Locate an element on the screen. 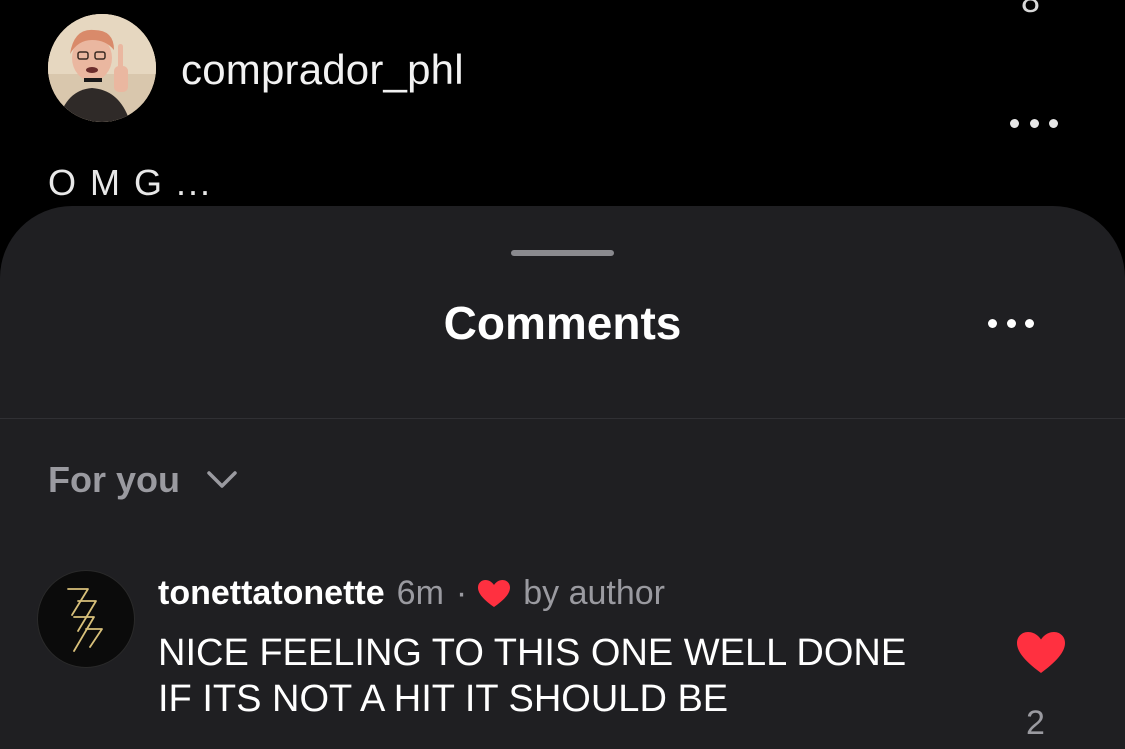 This screenshot has height=749, width=1125. comment-username: tonettatonette is located at coordinates (271, 593).